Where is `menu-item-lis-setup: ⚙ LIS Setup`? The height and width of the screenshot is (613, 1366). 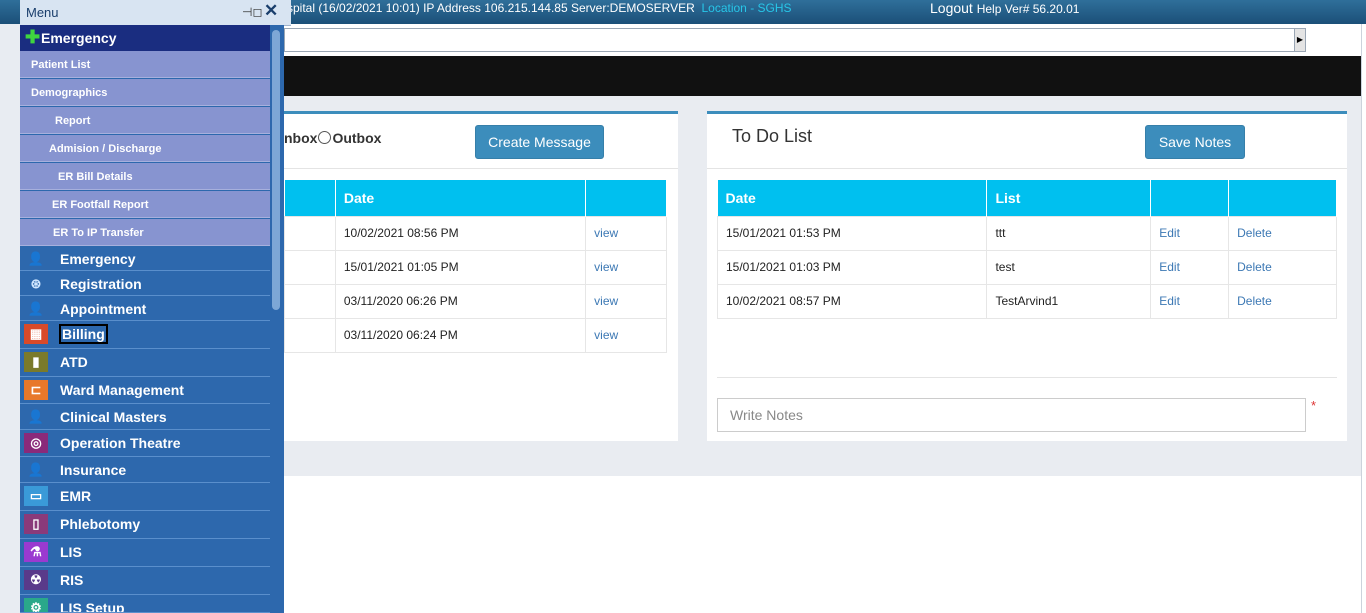
menu-item-lis-setup: ⚙ LIS Setup is located at coordinates (145, 604).